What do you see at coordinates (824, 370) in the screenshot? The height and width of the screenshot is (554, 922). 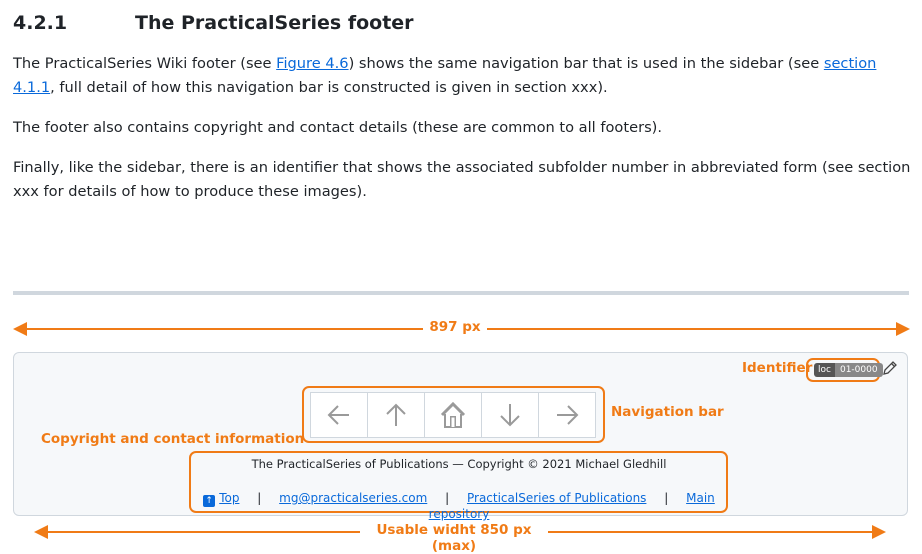 I see `identifier-loc: loc` at bounding box center [824, 370].